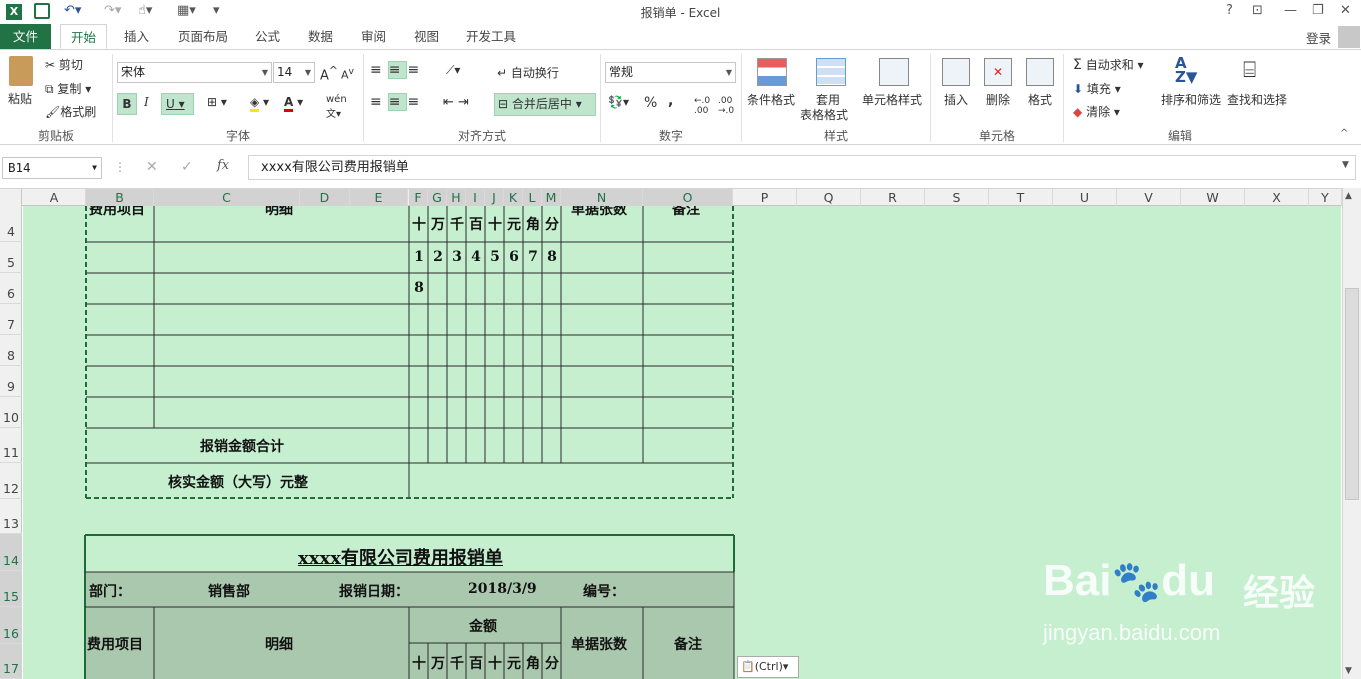 Image resolution: width=1361 pixels, height=679 pixels. Describe the element at coordinates (1149, 197) in the screenshot. I see `column-header-v: V` at that location.